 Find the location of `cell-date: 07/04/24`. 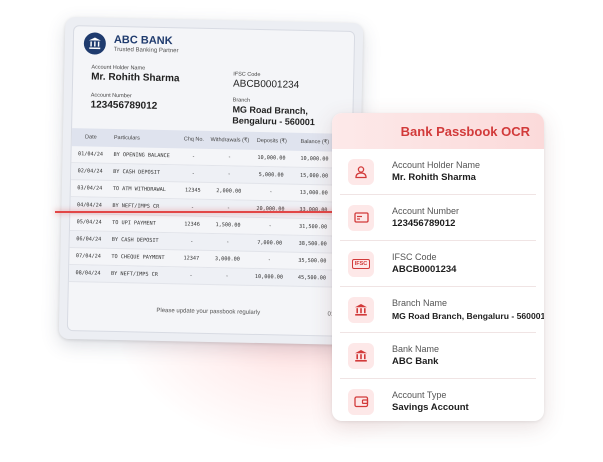

cell-date: 07/04/24 is located at coordinates (88, 256).